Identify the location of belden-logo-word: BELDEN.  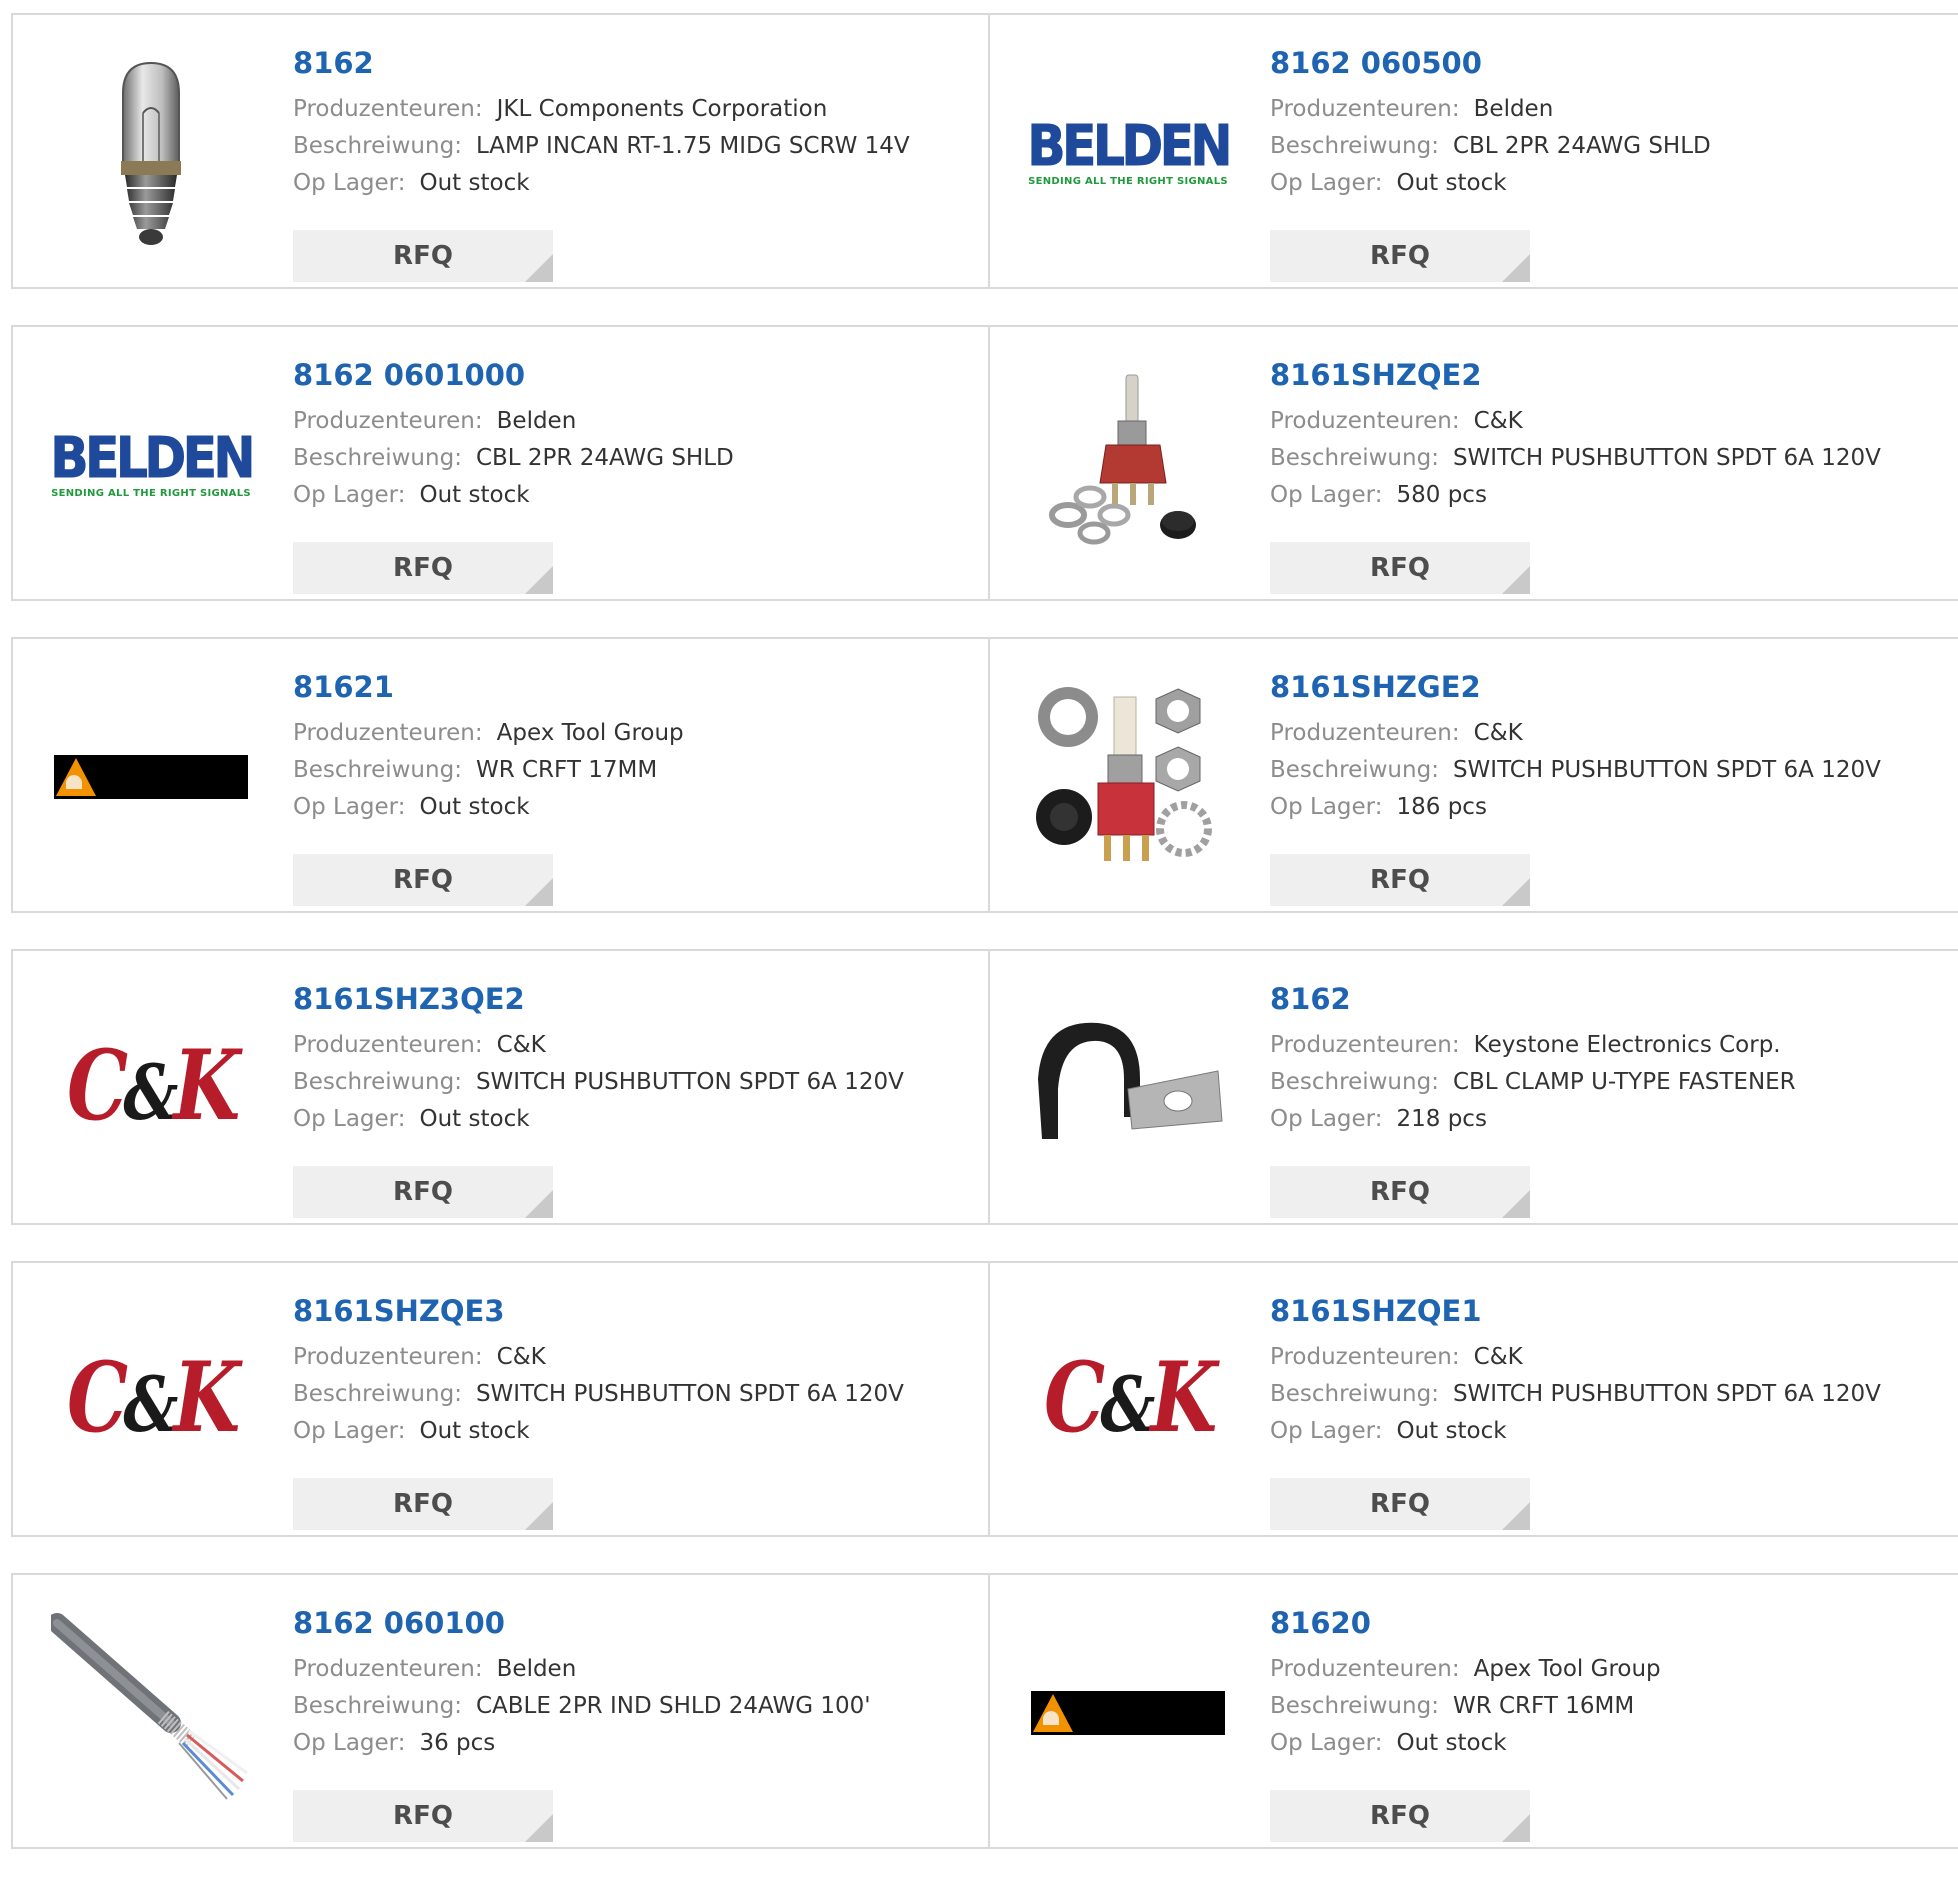
(153, 458).